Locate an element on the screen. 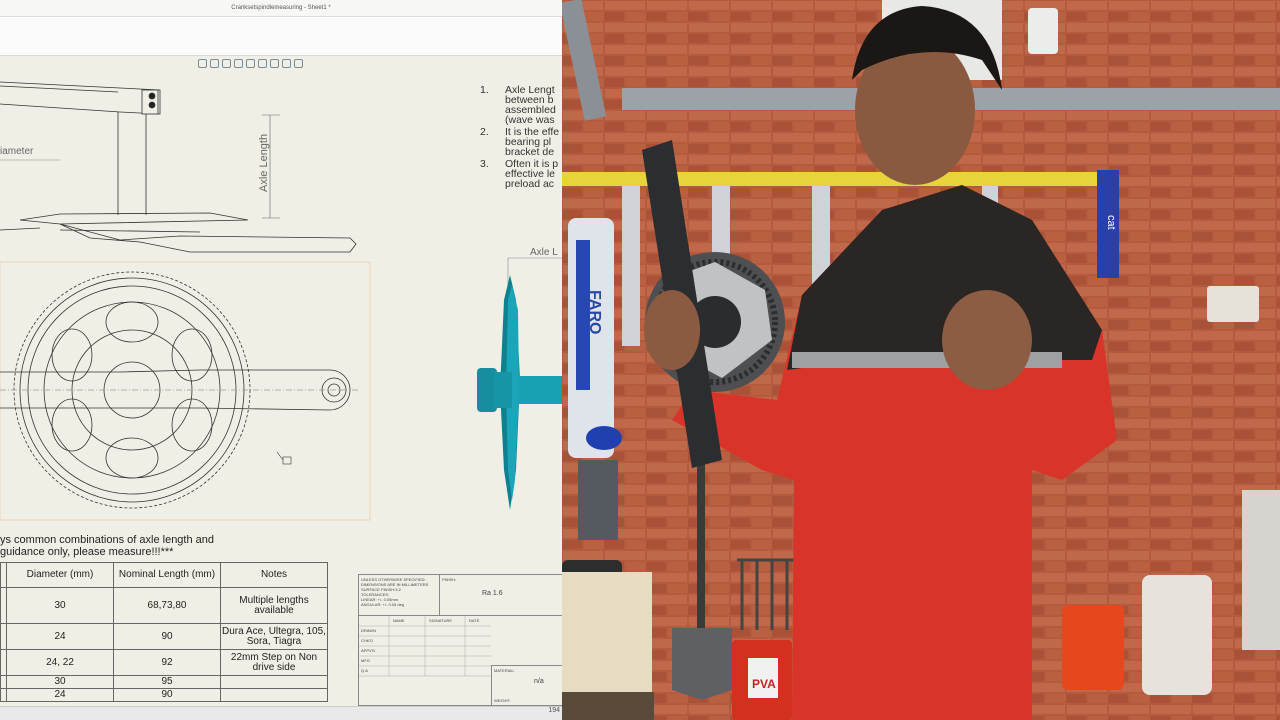  table-cell: 92 is located at coordinates (167, 662).